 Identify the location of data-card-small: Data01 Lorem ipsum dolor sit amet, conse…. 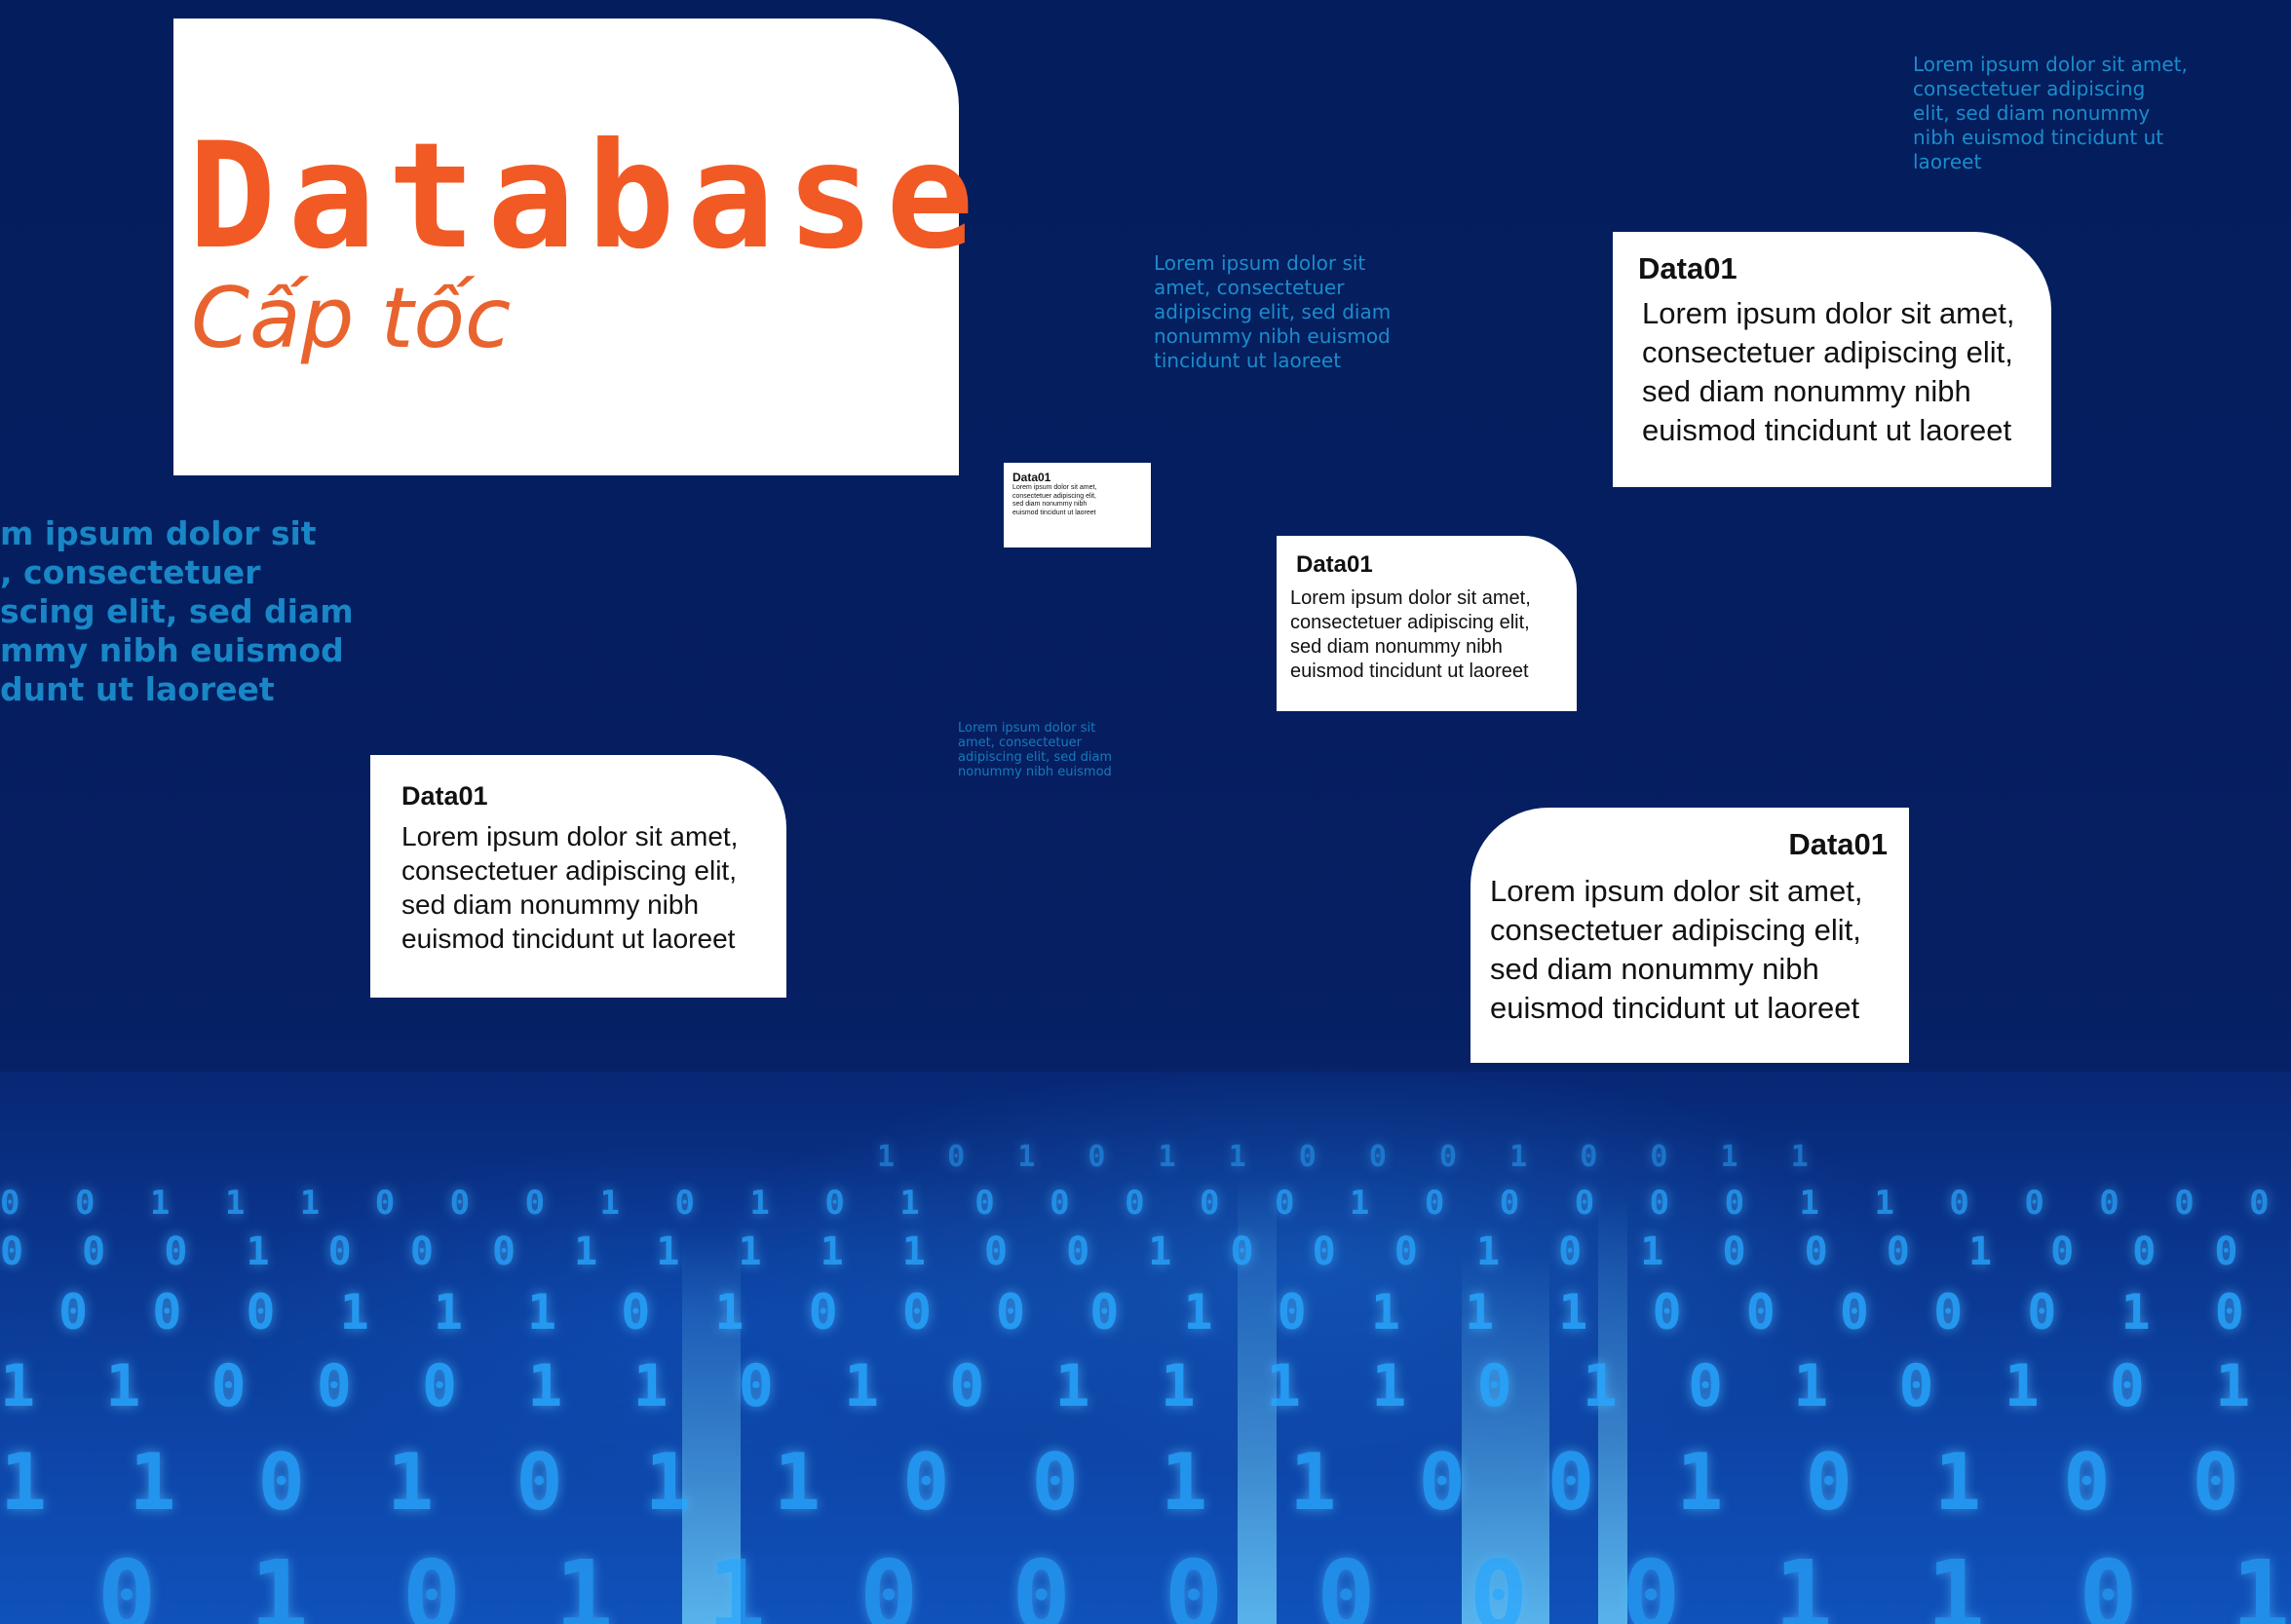
(1077, 505).